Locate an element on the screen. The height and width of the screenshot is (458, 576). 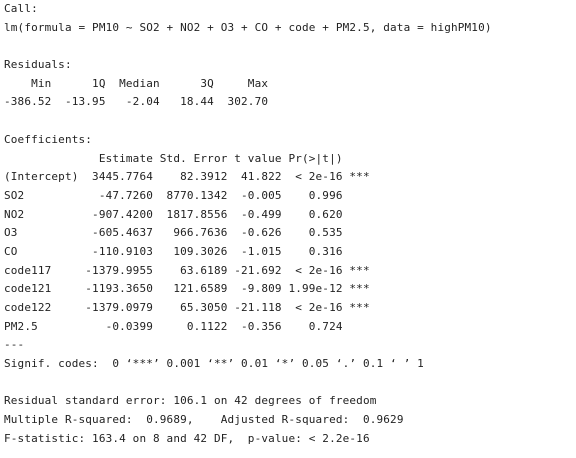
residuals-values: -386.52 -13.95 -2.04 18.44 302.70 is located at coordinates (139, 102).